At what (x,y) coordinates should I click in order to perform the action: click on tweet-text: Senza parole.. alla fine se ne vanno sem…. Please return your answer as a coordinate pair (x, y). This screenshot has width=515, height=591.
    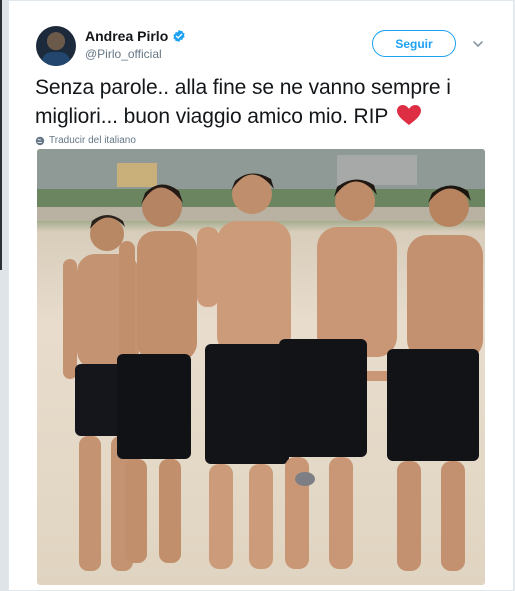
    Looking at the image, I should click on (265, 102).